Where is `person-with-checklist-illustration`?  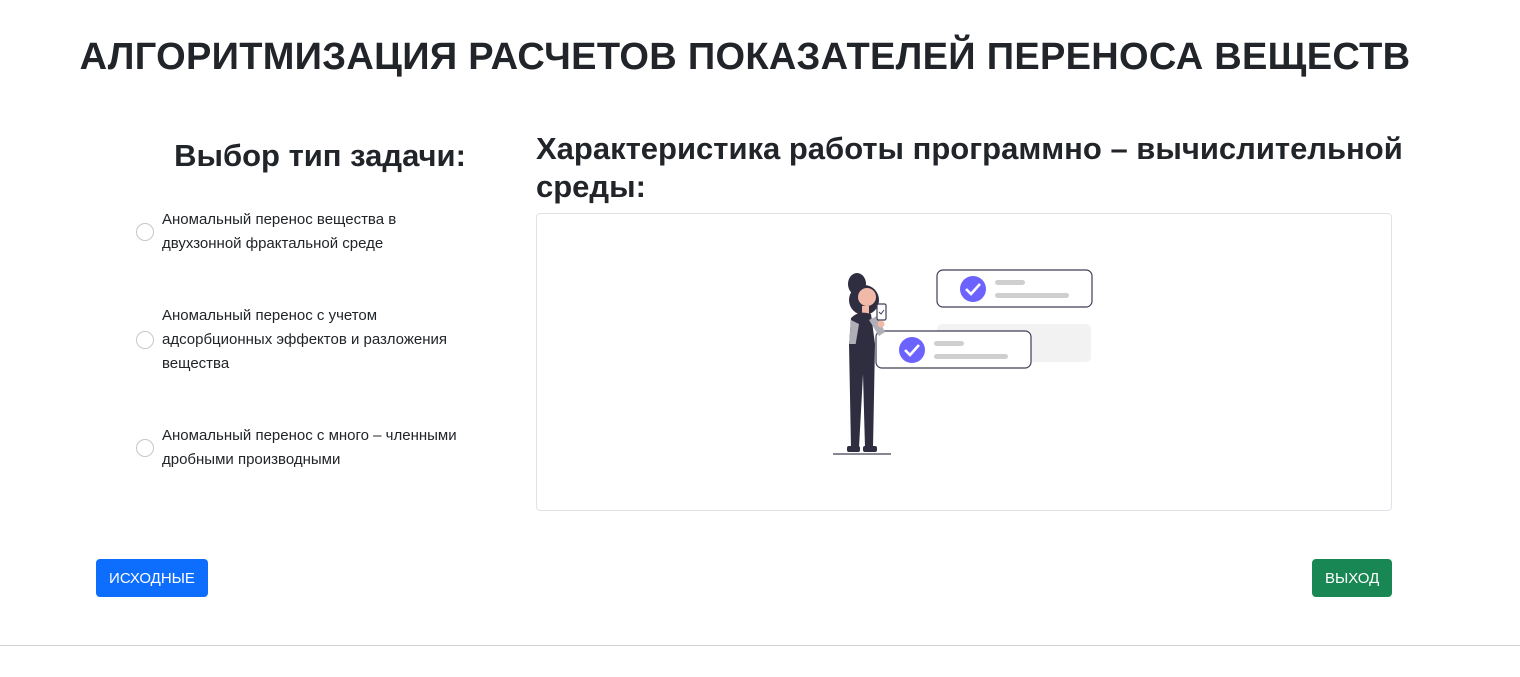 person-with-checklist-illustration is located at coordinates (963, 362).